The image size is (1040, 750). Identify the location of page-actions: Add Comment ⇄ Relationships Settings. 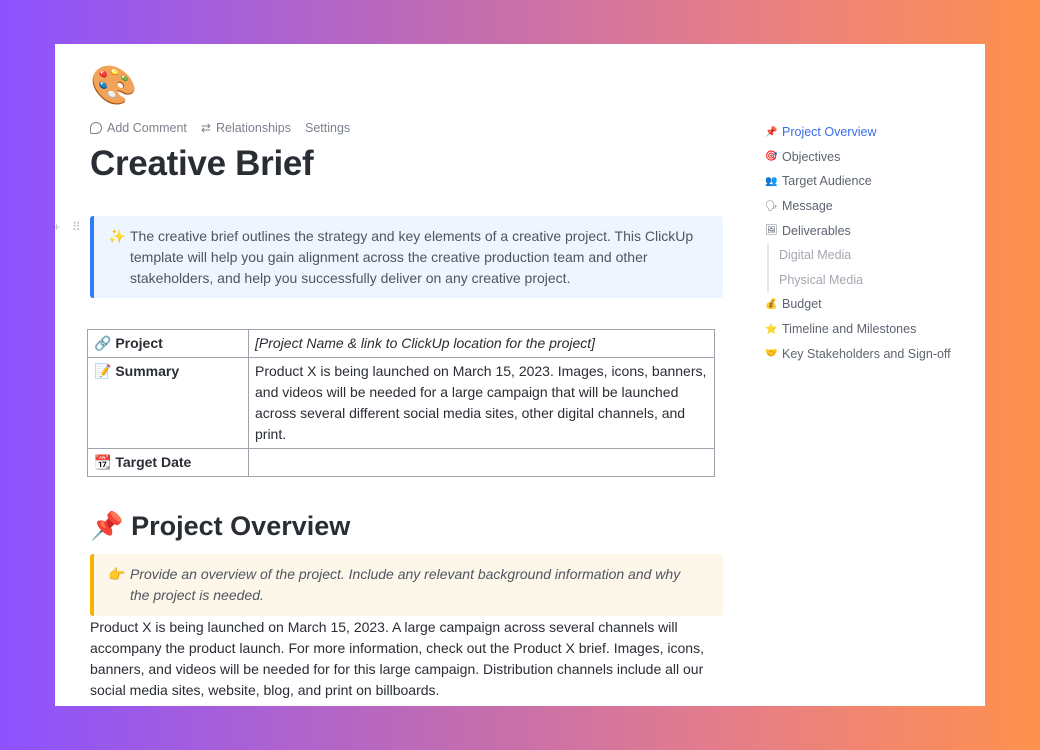
(220, 128).